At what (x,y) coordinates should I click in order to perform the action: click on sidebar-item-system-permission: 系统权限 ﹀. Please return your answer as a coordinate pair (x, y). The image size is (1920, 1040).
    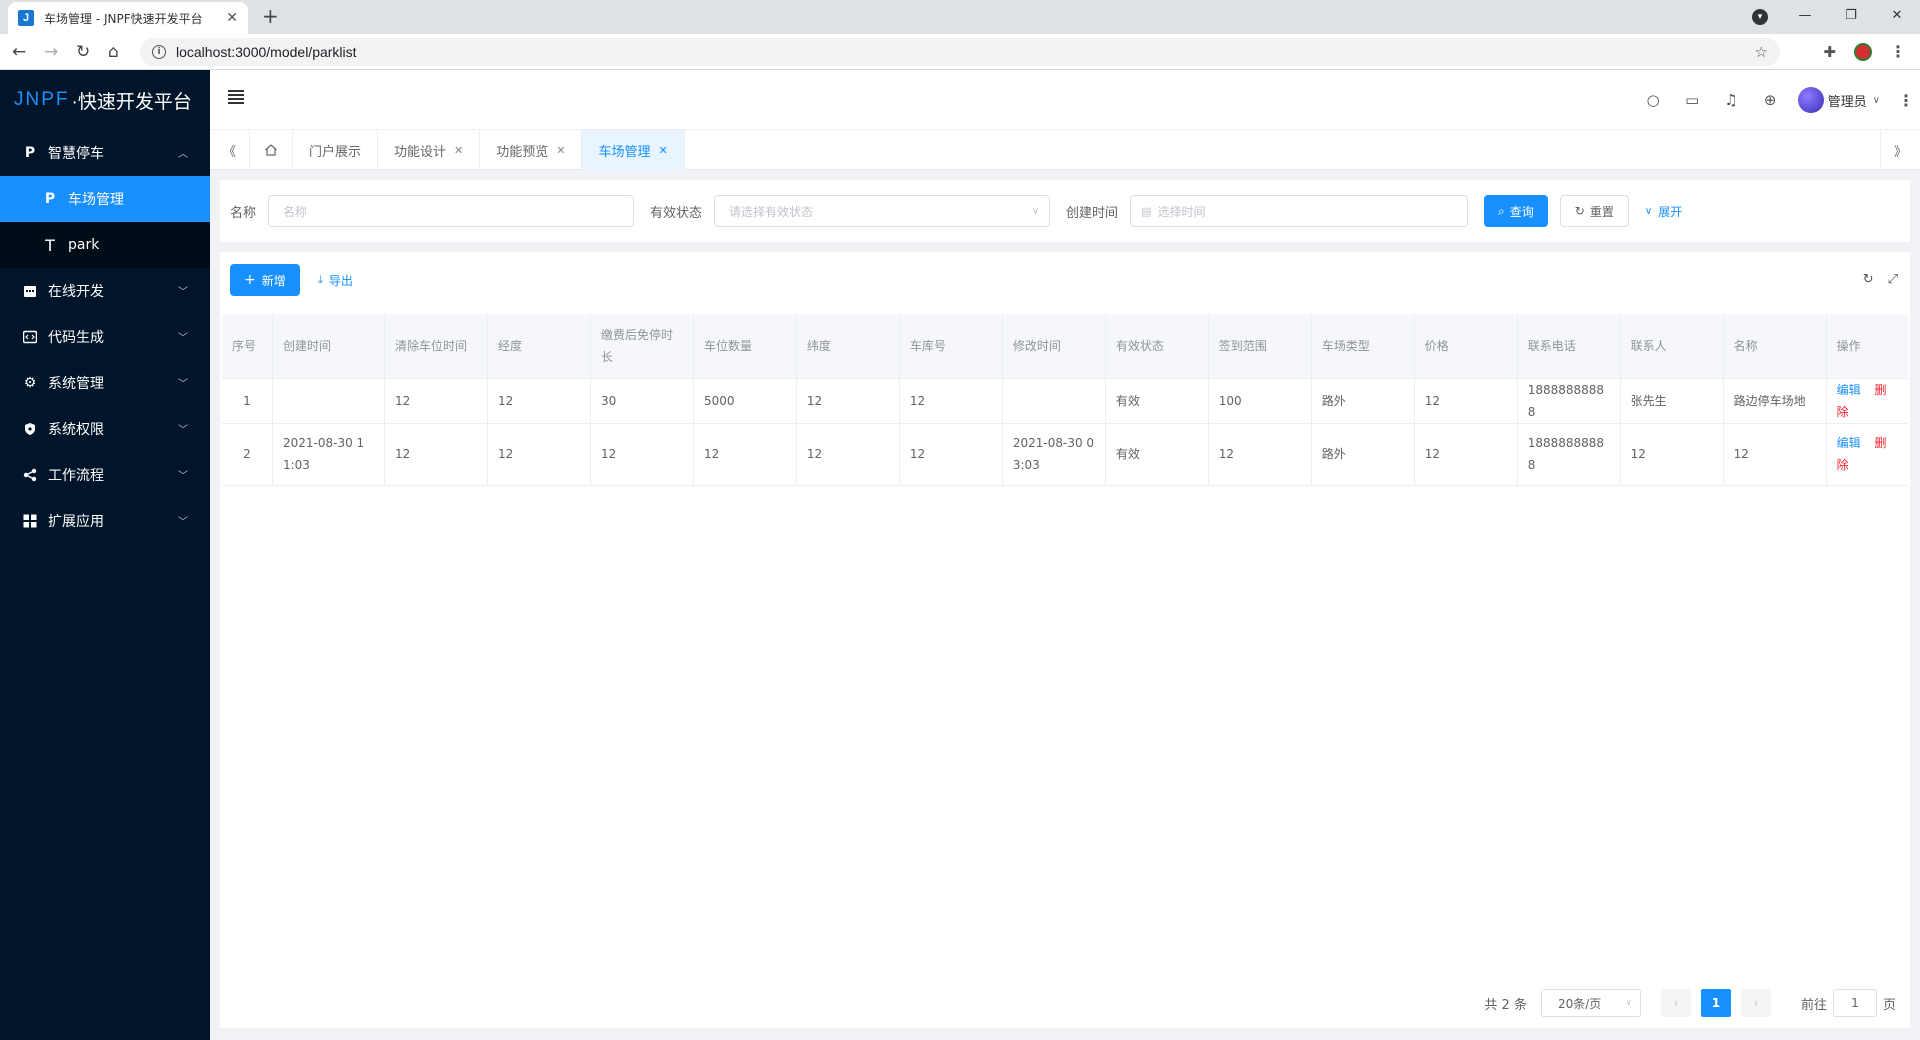
    Looking at the image, I should click on (105, 429).